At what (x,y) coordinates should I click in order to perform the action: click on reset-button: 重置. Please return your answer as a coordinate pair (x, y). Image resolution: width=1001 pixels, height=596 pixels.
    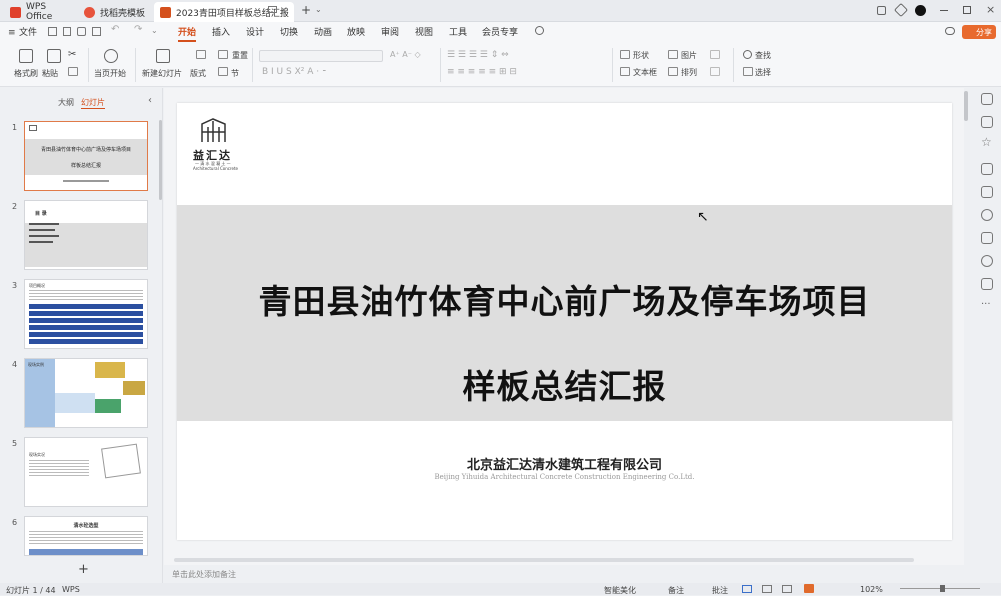
    Looking at the image, I should click on (240, 55).